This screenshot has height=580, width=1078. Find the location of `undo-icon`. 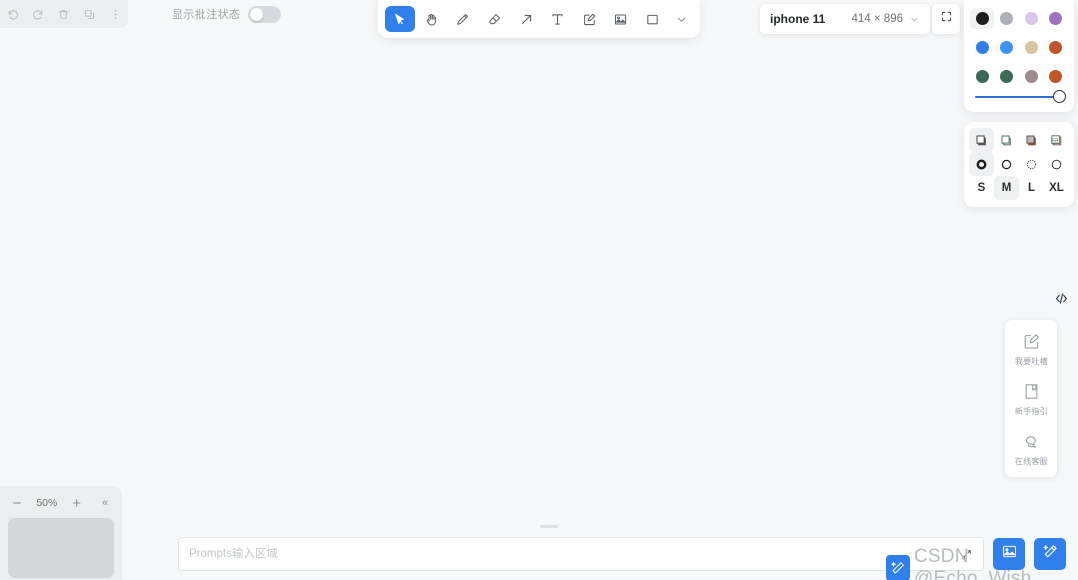

undo-icon is located at coordinates (12, 14).